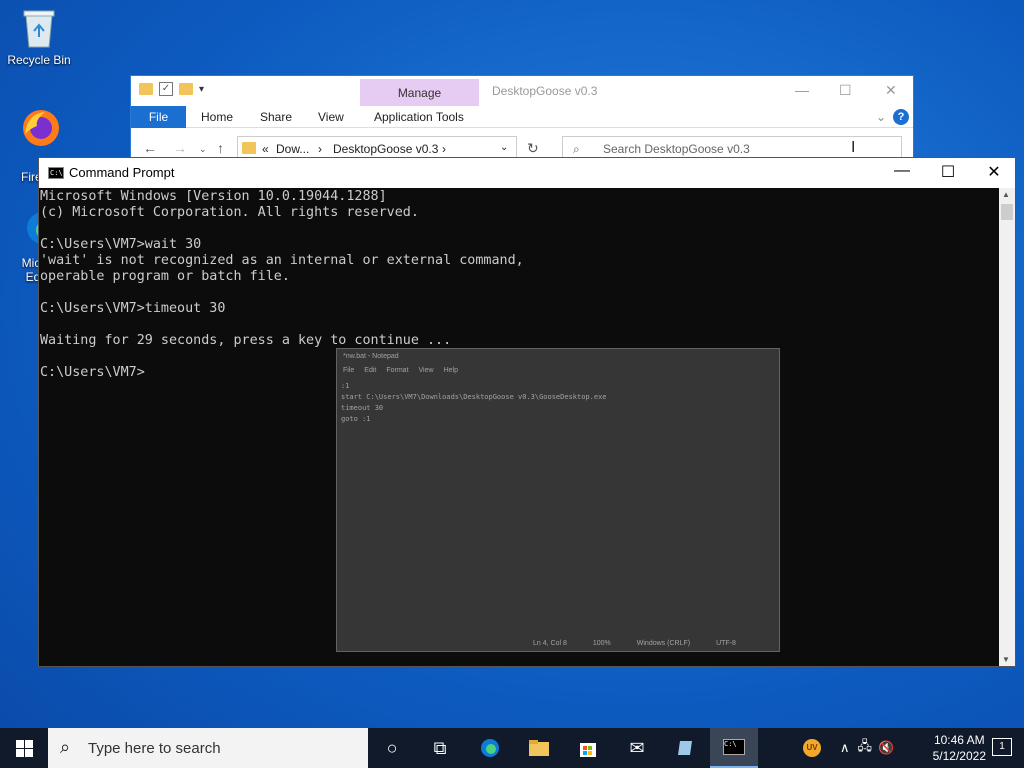  What do you see at coordinates (726, 643) in the screenshot?
I see `status-encoding: UTF-8` at bounding box center [726, 643].